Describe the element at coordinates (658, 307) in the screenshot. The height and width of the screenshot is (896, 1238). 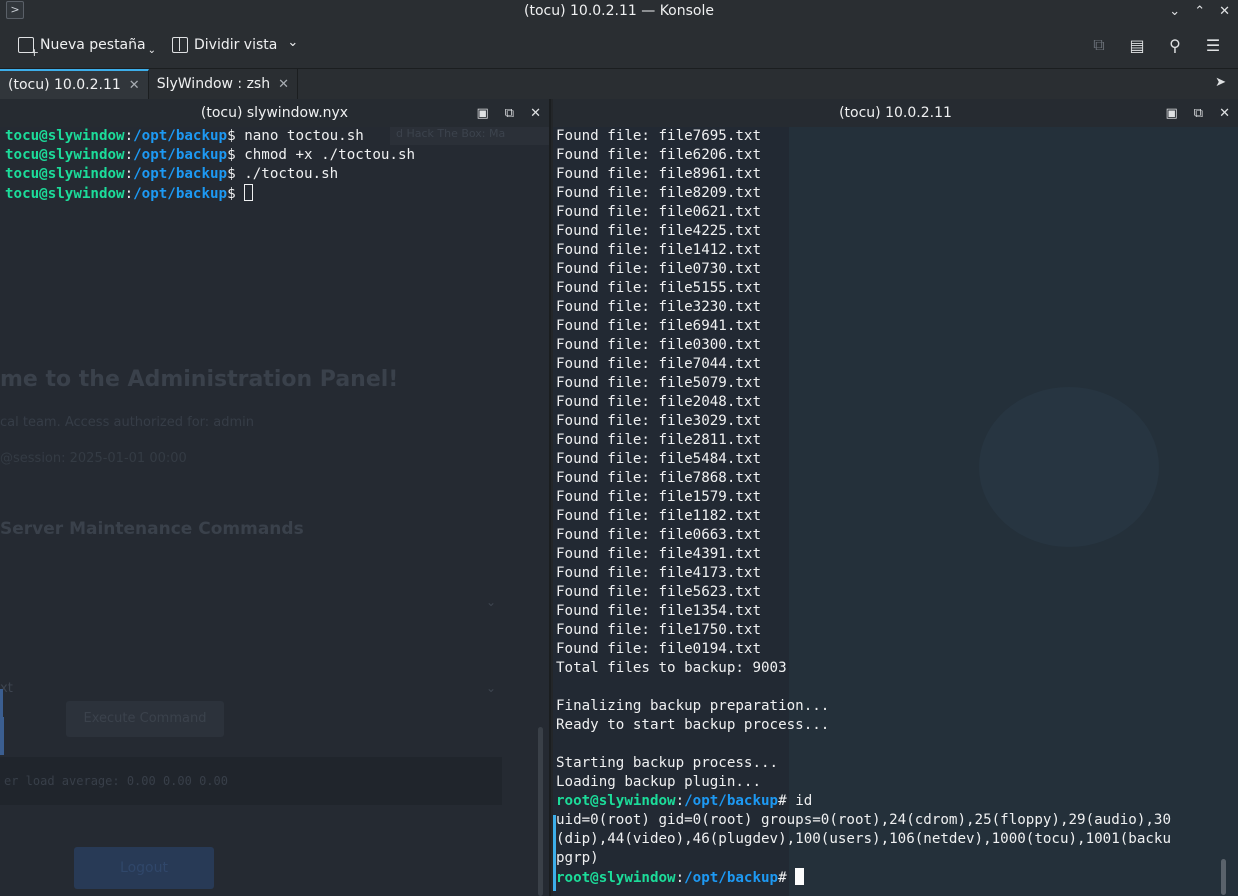
I see `terminal-line: Found file: file3230.txt` at that location.